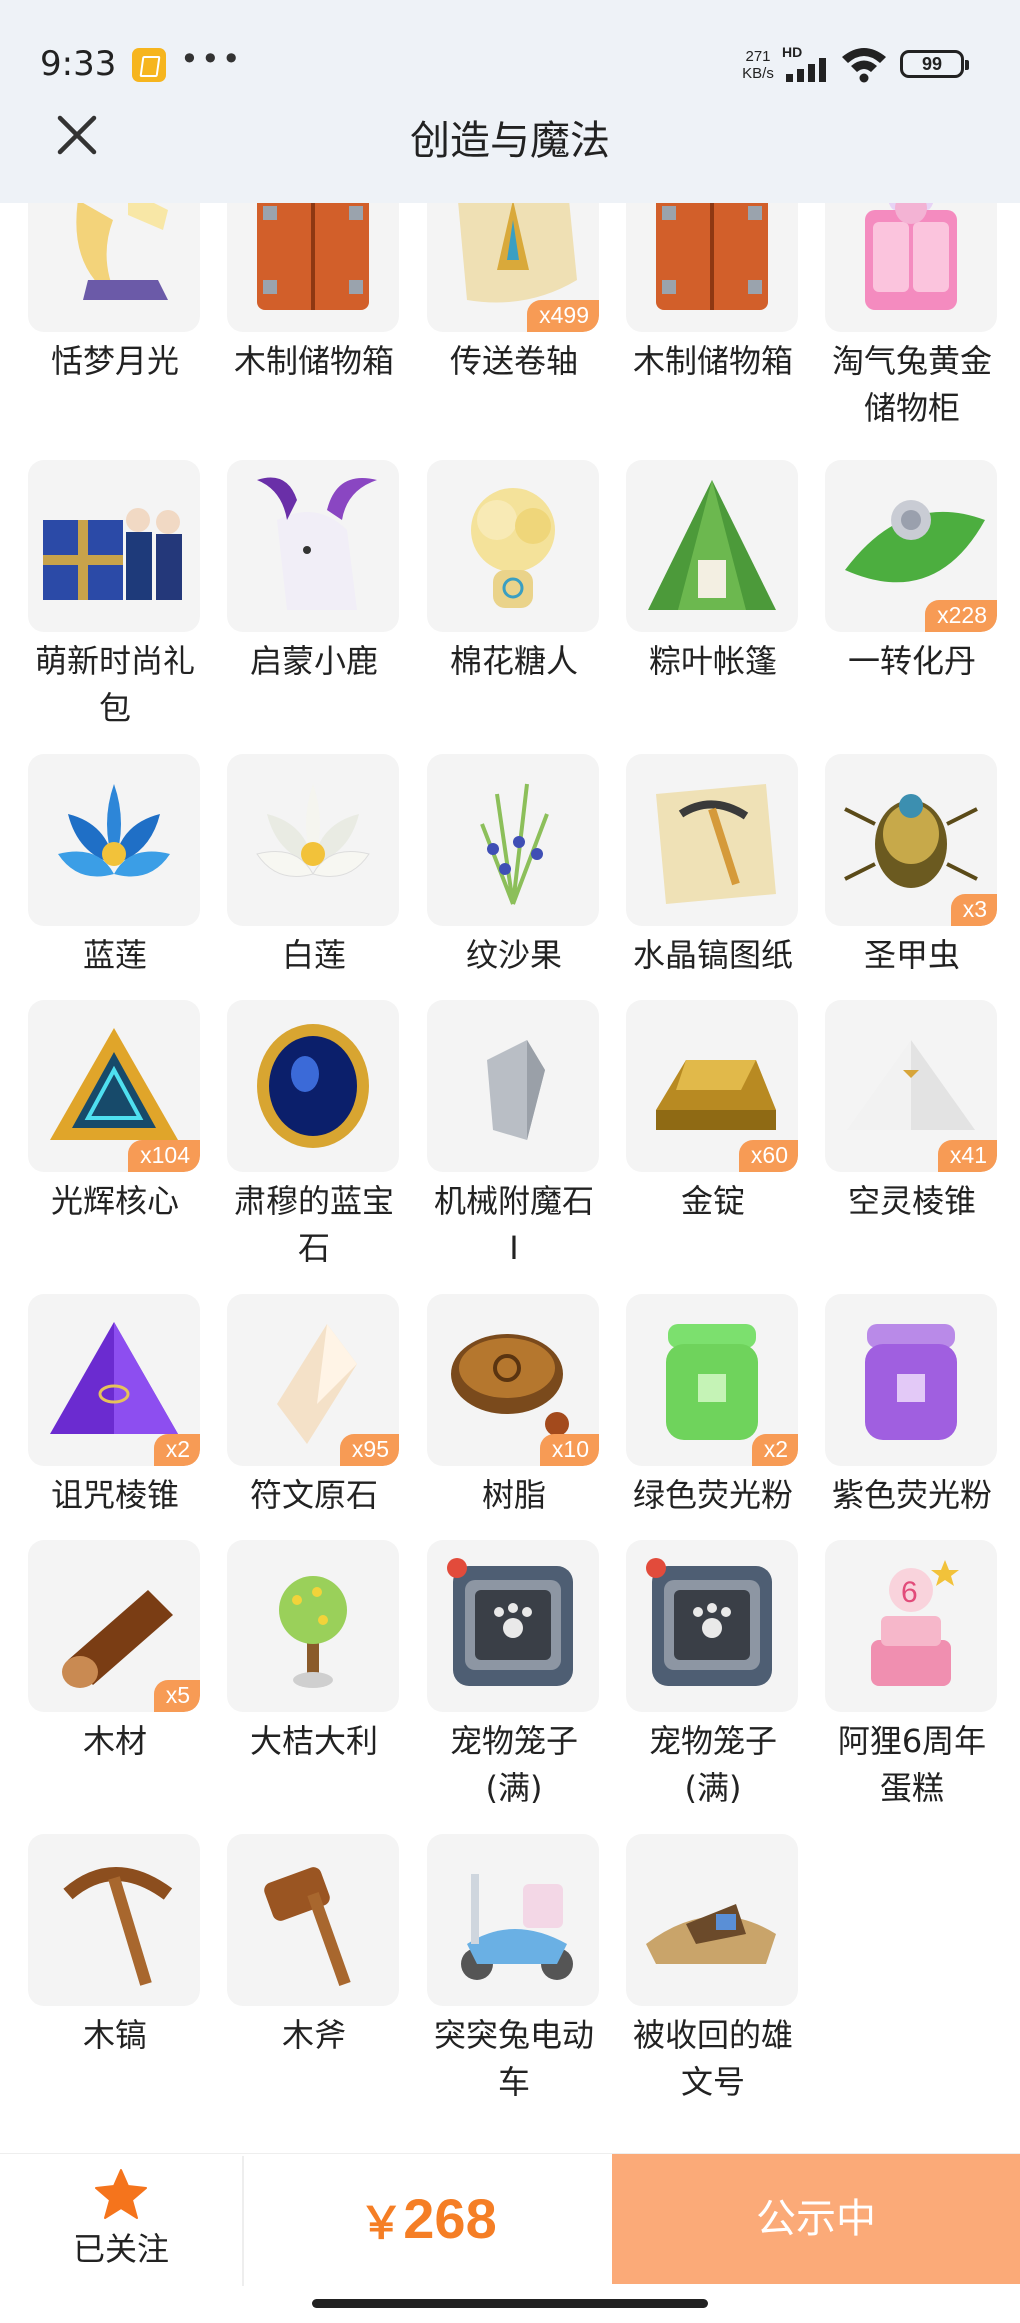 This screenshot has width=1020, height=2323. Describe the element at coordinates (121, 2222) in the screenshot. I see `follow-button: 已关注` at that location.